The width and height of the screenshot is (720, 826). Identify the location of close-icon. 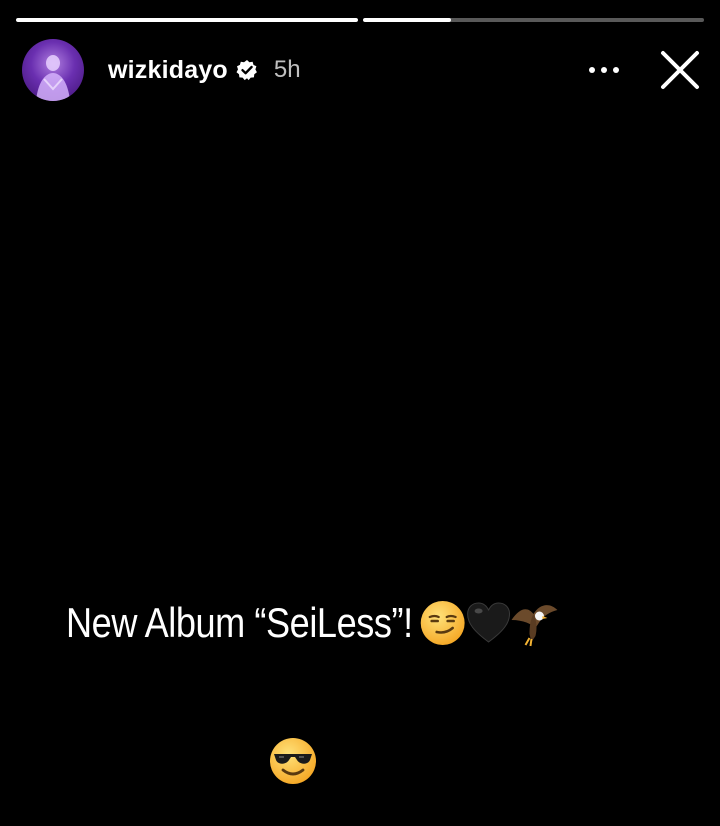
(680, 70).